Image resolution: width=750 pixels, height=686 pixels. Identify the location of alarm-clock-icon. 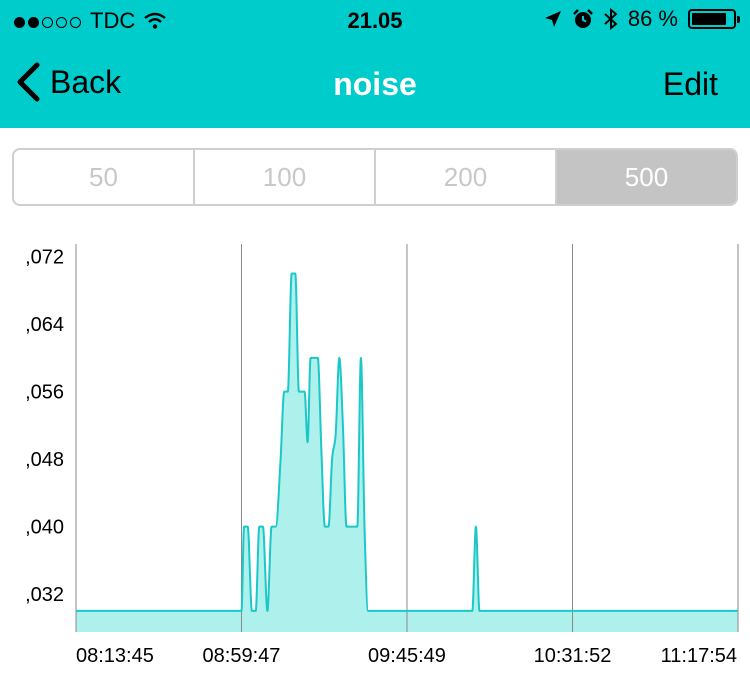
(582, 18).